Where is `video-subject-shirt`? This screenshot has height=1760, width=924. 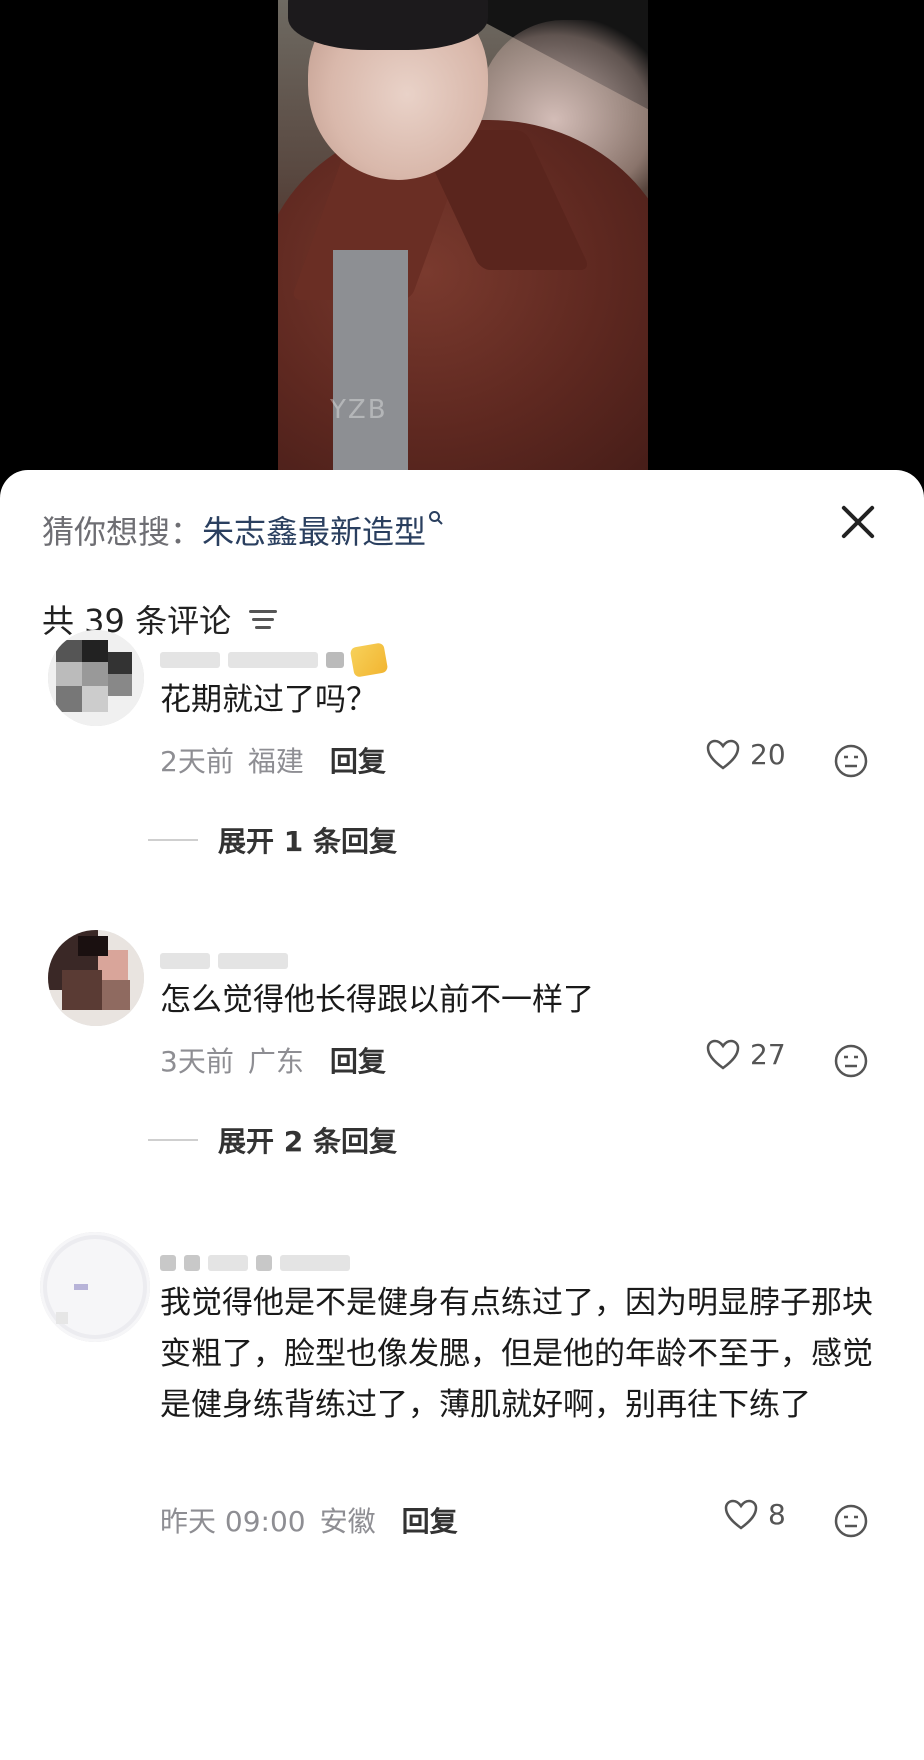
video-subject-shirt is located at coordinates (370, 360).